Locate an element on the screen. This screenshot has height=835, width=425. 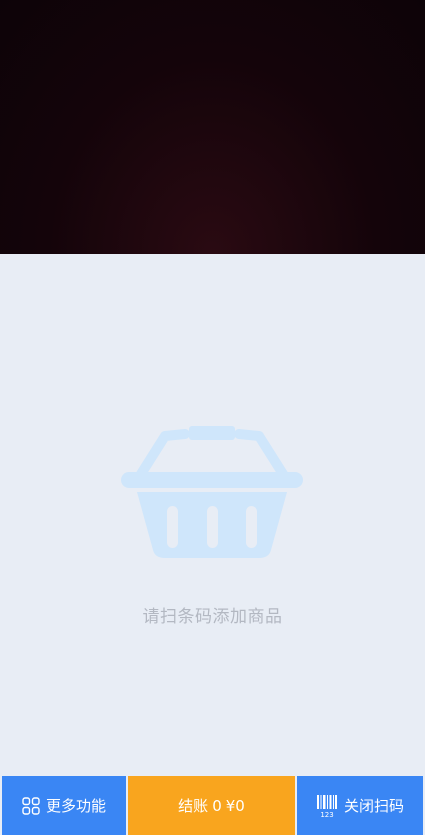
bottom-action-bar: 更多功能 结账 0 ¥0 123 关闭扫码 is located at coordinates (212, 805).